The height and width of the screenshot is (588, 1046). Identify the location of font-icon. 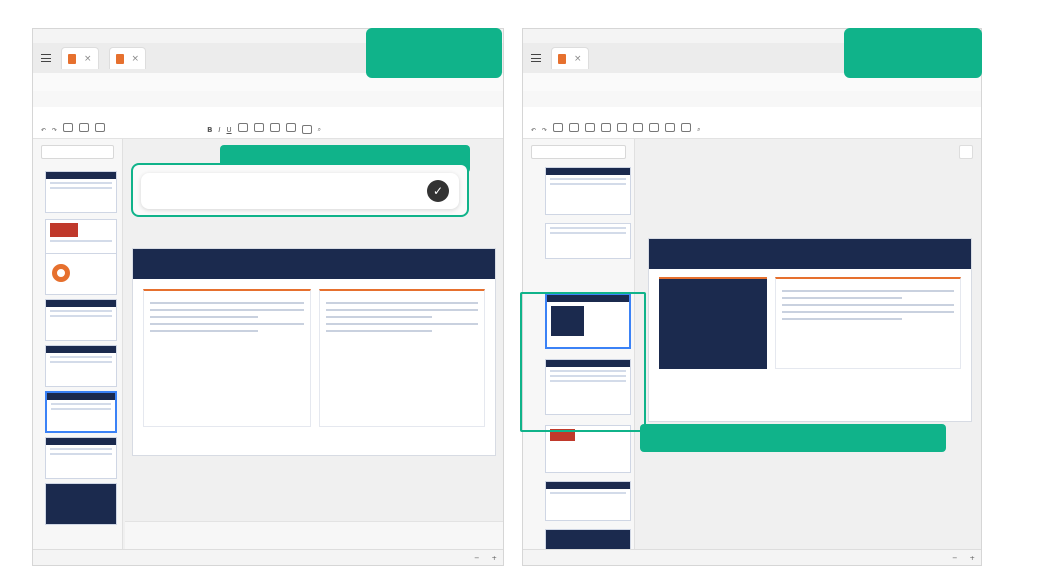
(606, 127).